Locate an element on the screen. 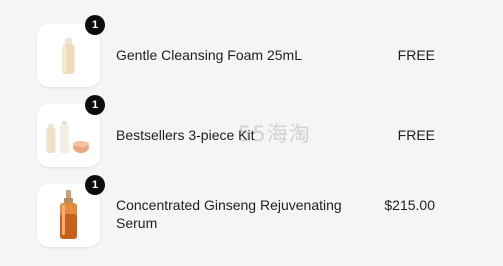 Image resolution: width=503 pixels, height=266 pixels. watermark: 55海淘 is located at coordinates (274, 134).